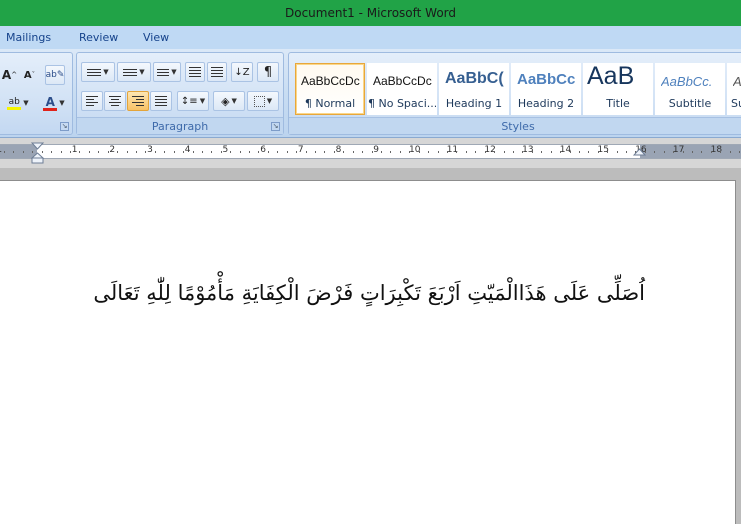 This screenshot has height=524, width=741. Describe the element at coordinates (187, 150) in the screenshot. I see `ruler-number: 4` at that location.